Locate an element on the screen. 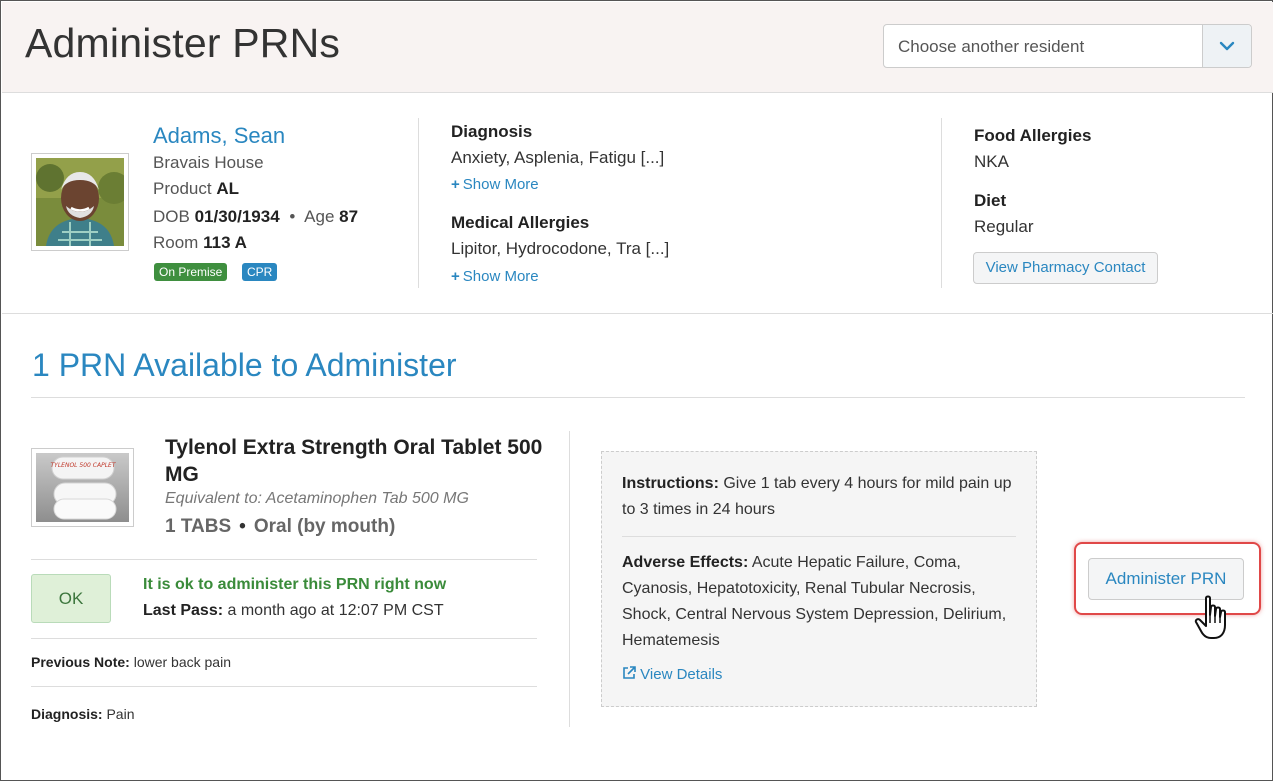  medical-allergies-value: Lipitor, Hydrocodone, Tra [...] is located at coordinates (560, 248).